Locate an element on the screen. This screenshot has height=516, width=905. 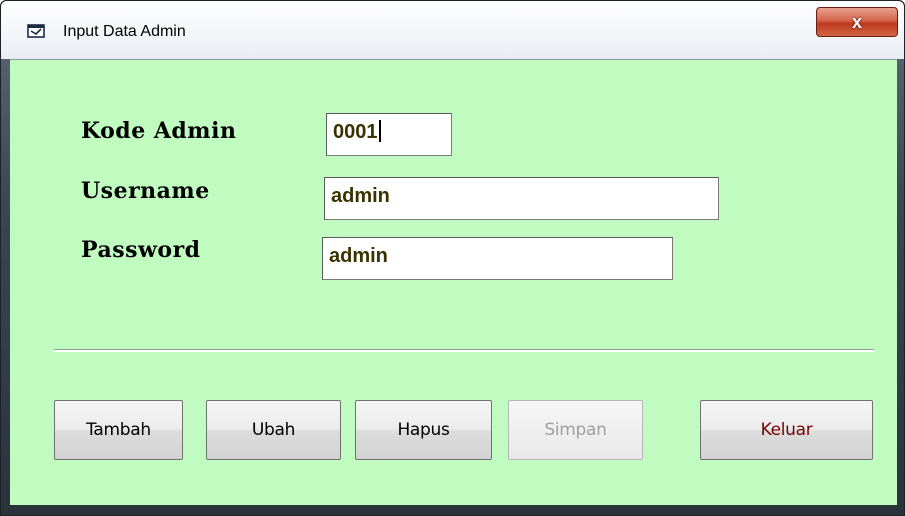
title-bar: Input Data Admin x is located at coordinates (452, 30).